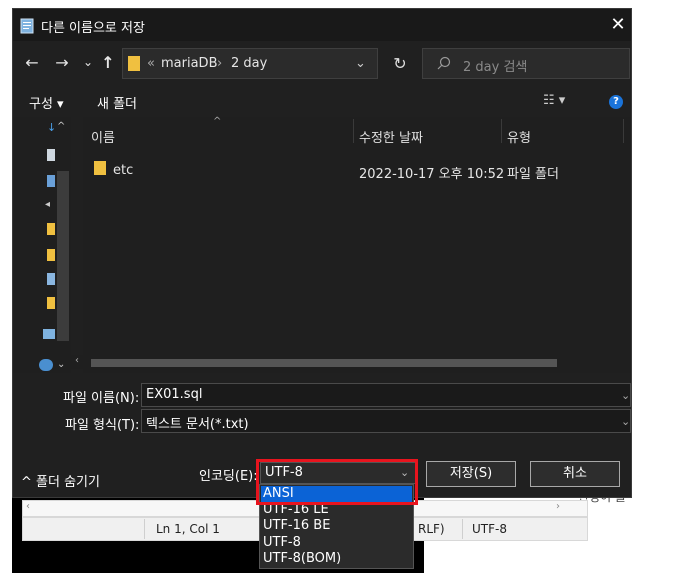 This screenshot has height=578, width=676. I want to click on network-drive-icon, so click(46, 365).